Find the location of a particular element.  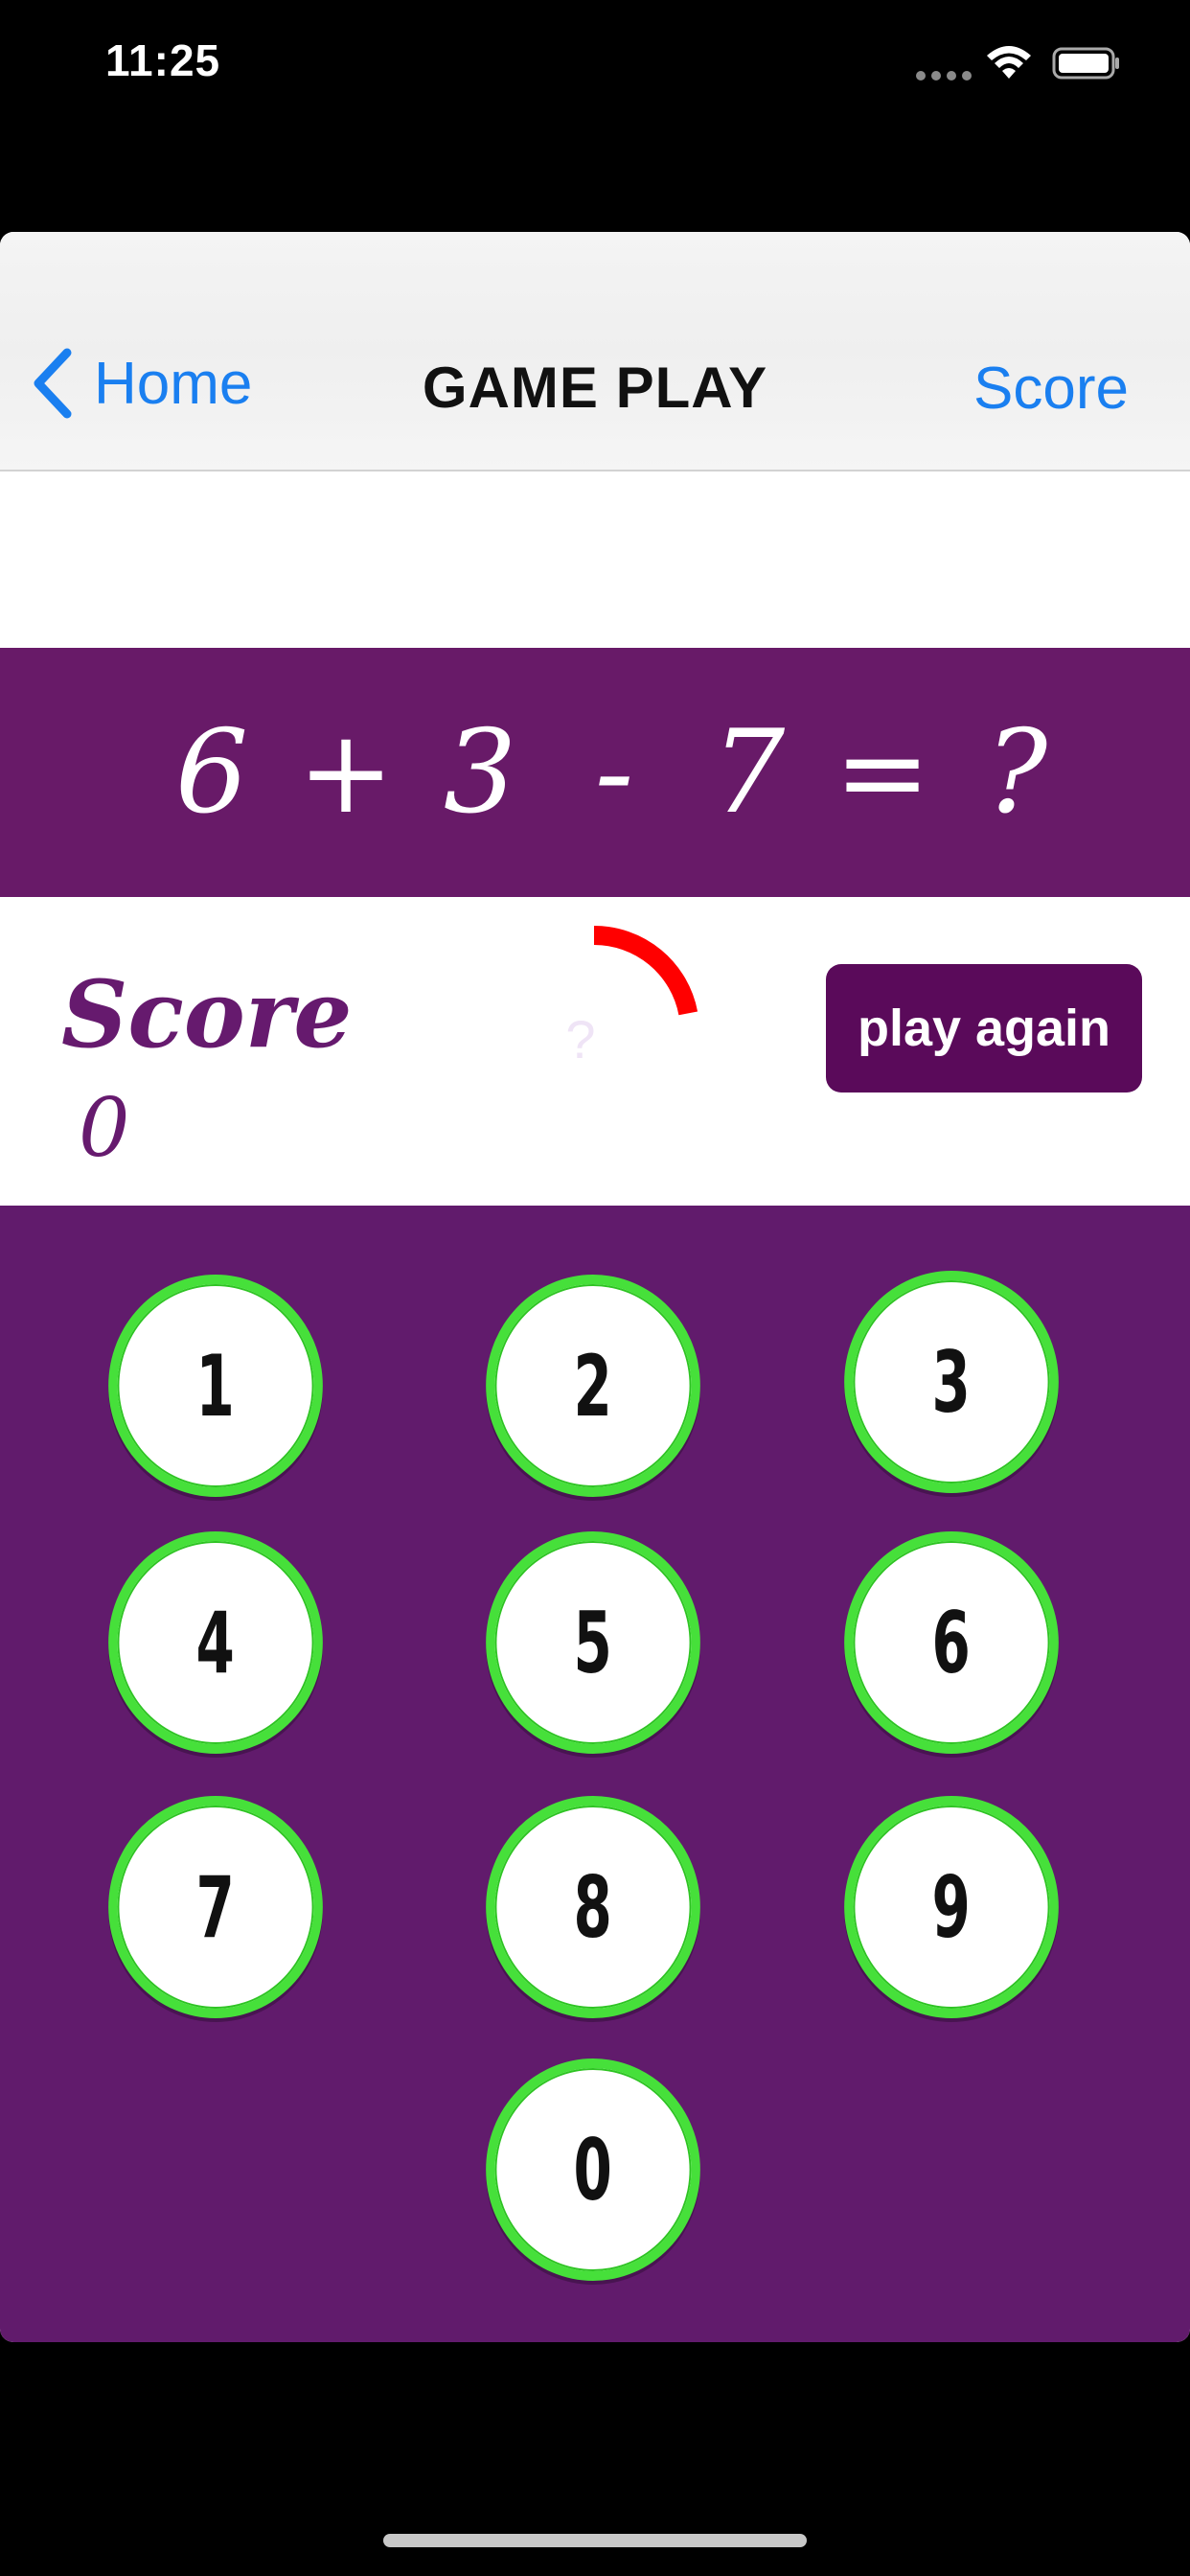

status-time: 11:25 is located at coordinates (163, 60).